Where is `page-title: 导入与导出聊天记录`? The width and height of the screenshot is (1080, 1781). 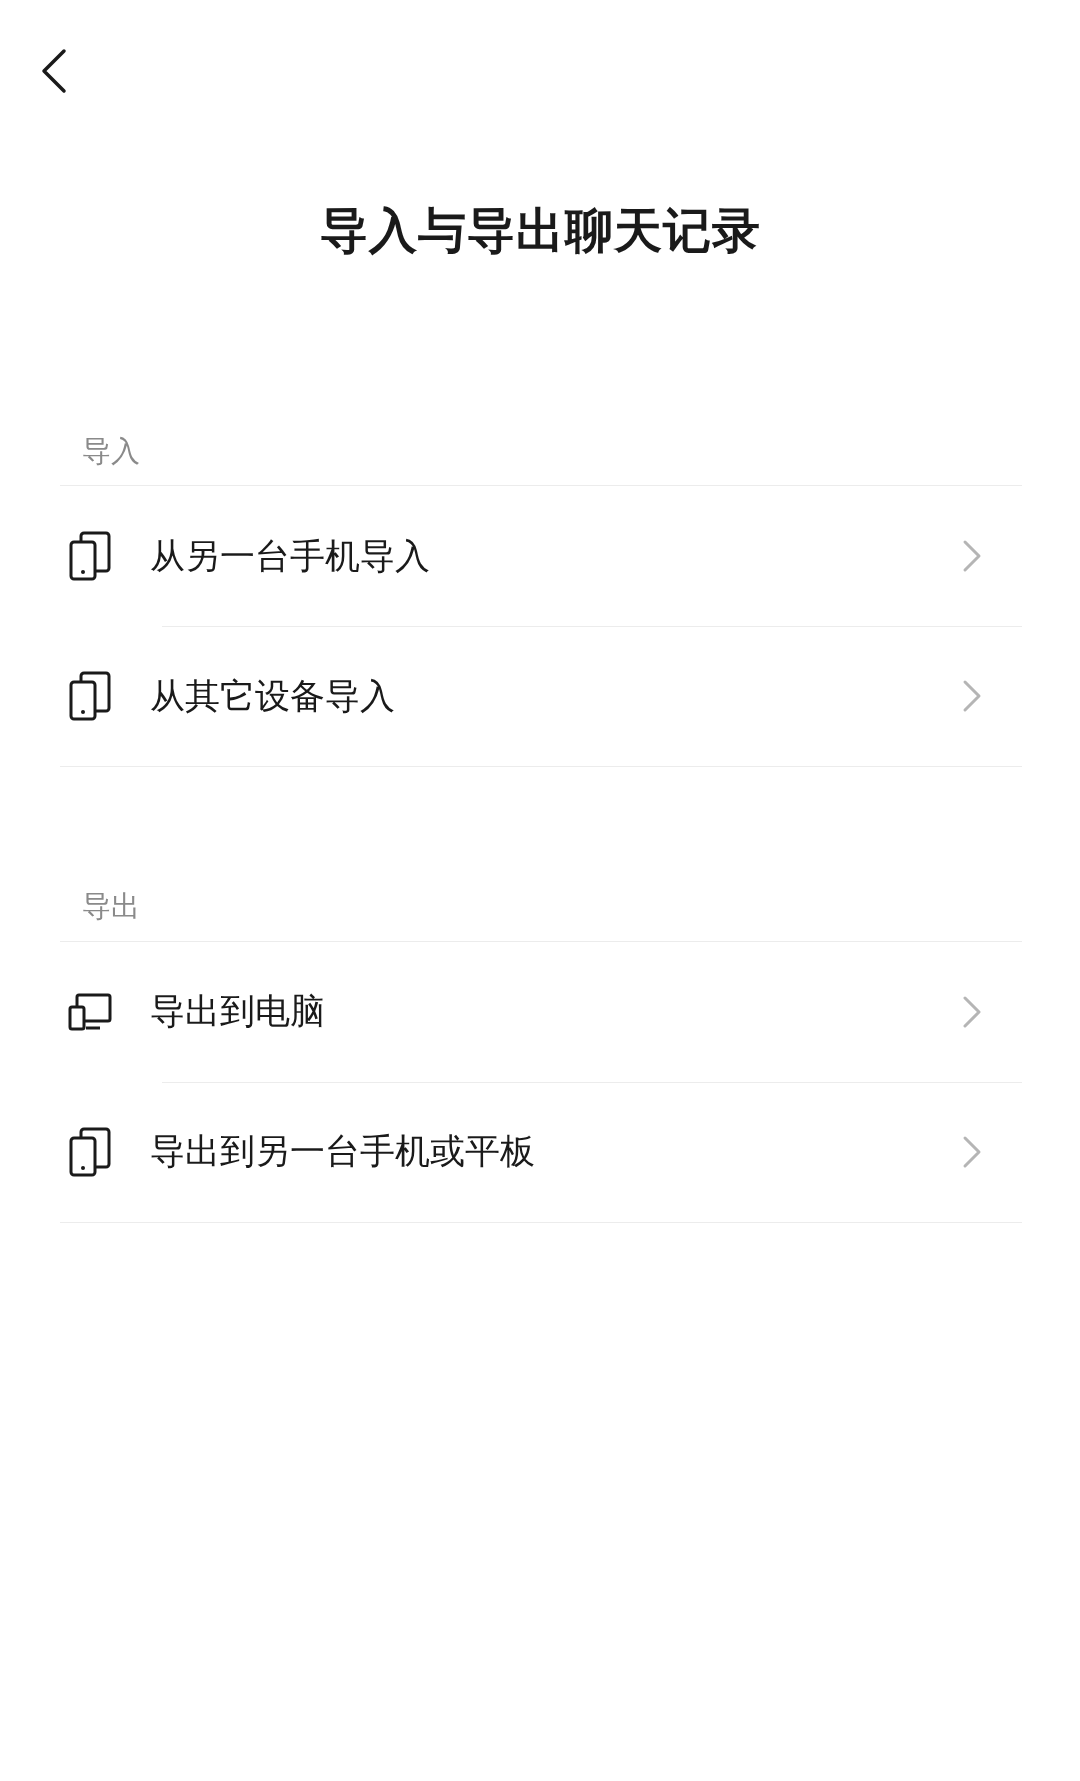
page-title: 导入与导出聊天记录 is located at coordinates (540, 231).